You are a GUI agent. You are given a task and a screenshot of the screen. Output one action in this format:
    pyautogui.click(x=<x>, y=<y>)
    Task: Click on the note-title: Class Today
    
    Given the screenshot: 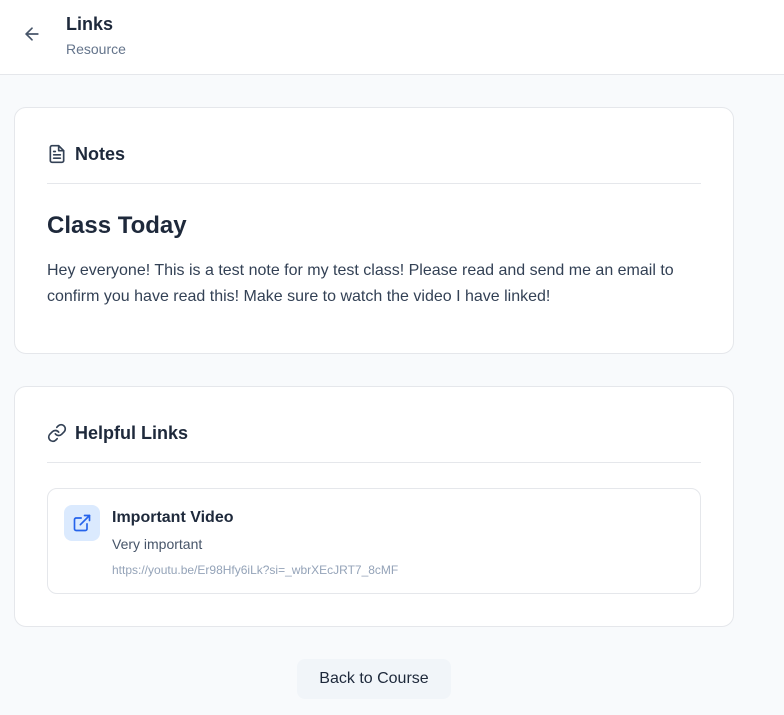 What is the action you would take?
    pyautogui.click(x=117, y=225)
    